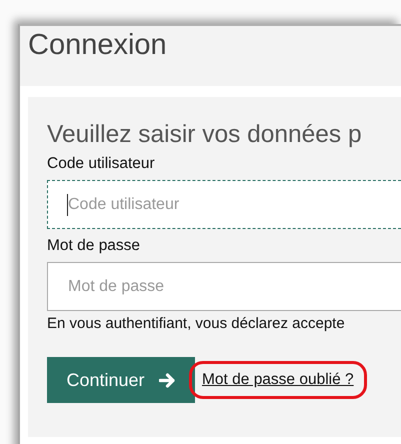 The height and width of the screenshot is (444, 401). I want to click on input-field: Mot de passe, so click(224, 286).